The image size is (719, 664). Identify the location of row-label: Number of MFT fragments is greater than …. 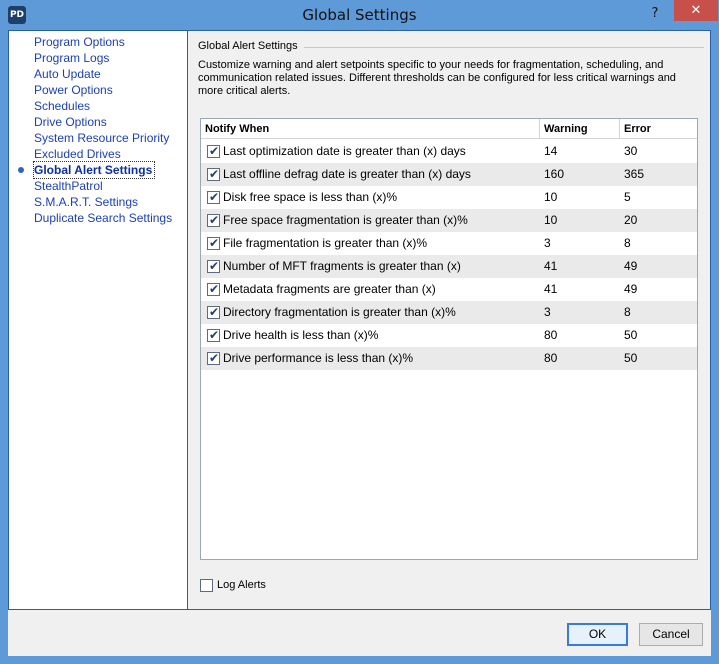
(342, 266).